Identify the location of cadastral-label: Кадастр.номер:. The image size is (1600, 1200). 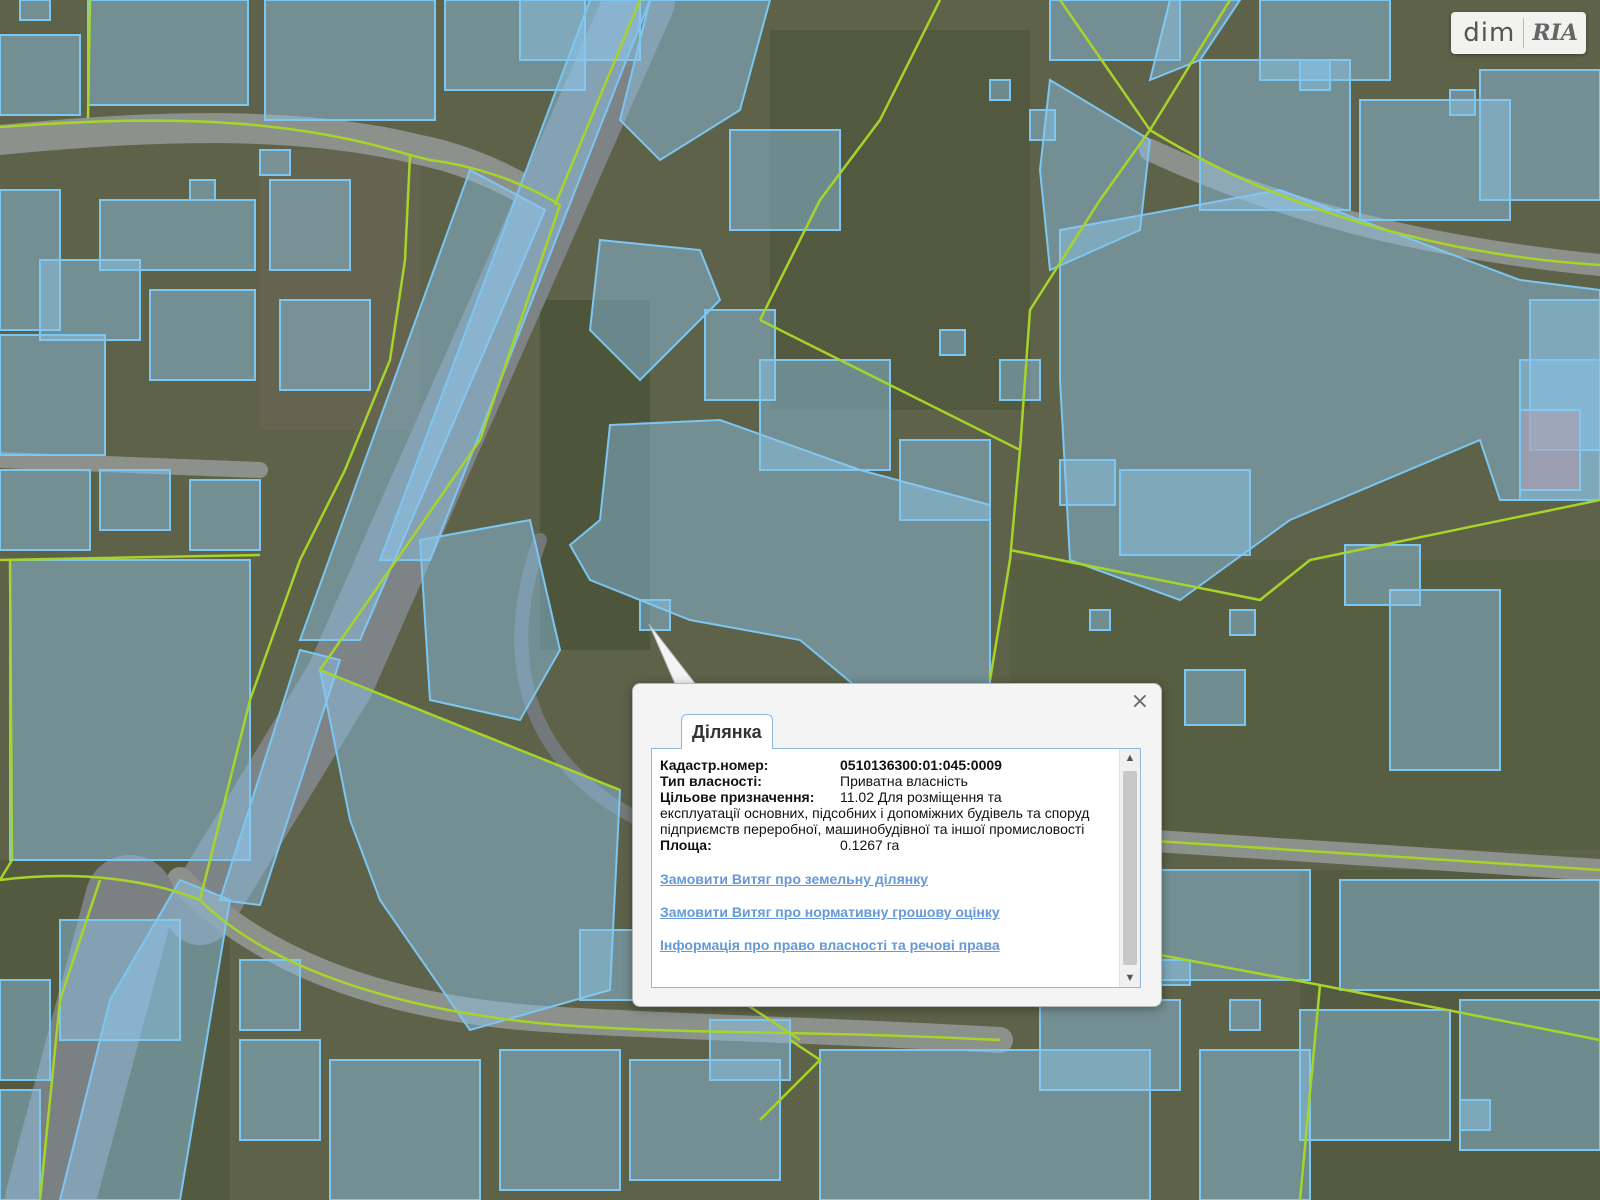
(714, 765).